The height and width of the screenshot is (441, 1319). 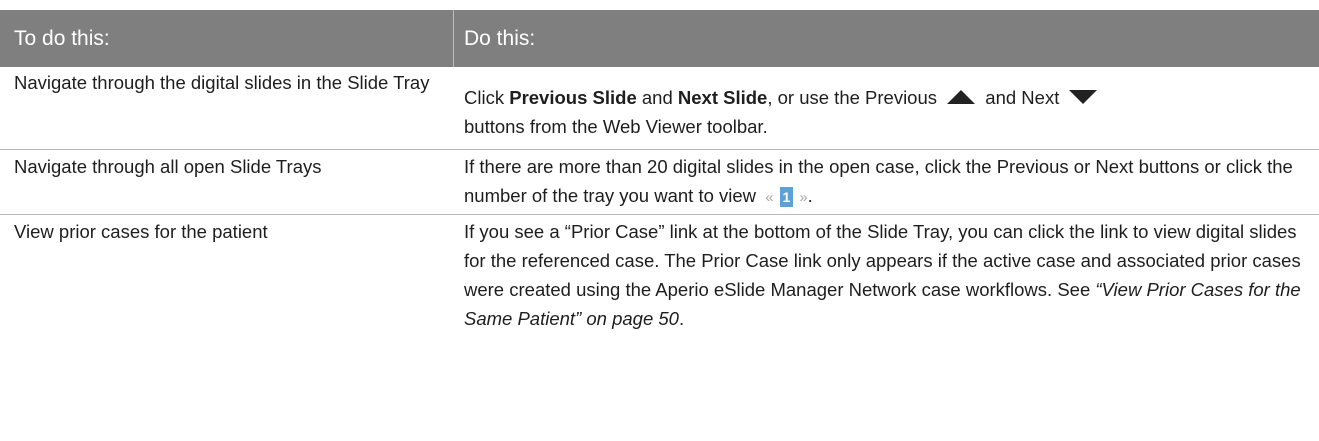 I want to click on header-to-do-this: To do this:, so click(x=227, y=38).